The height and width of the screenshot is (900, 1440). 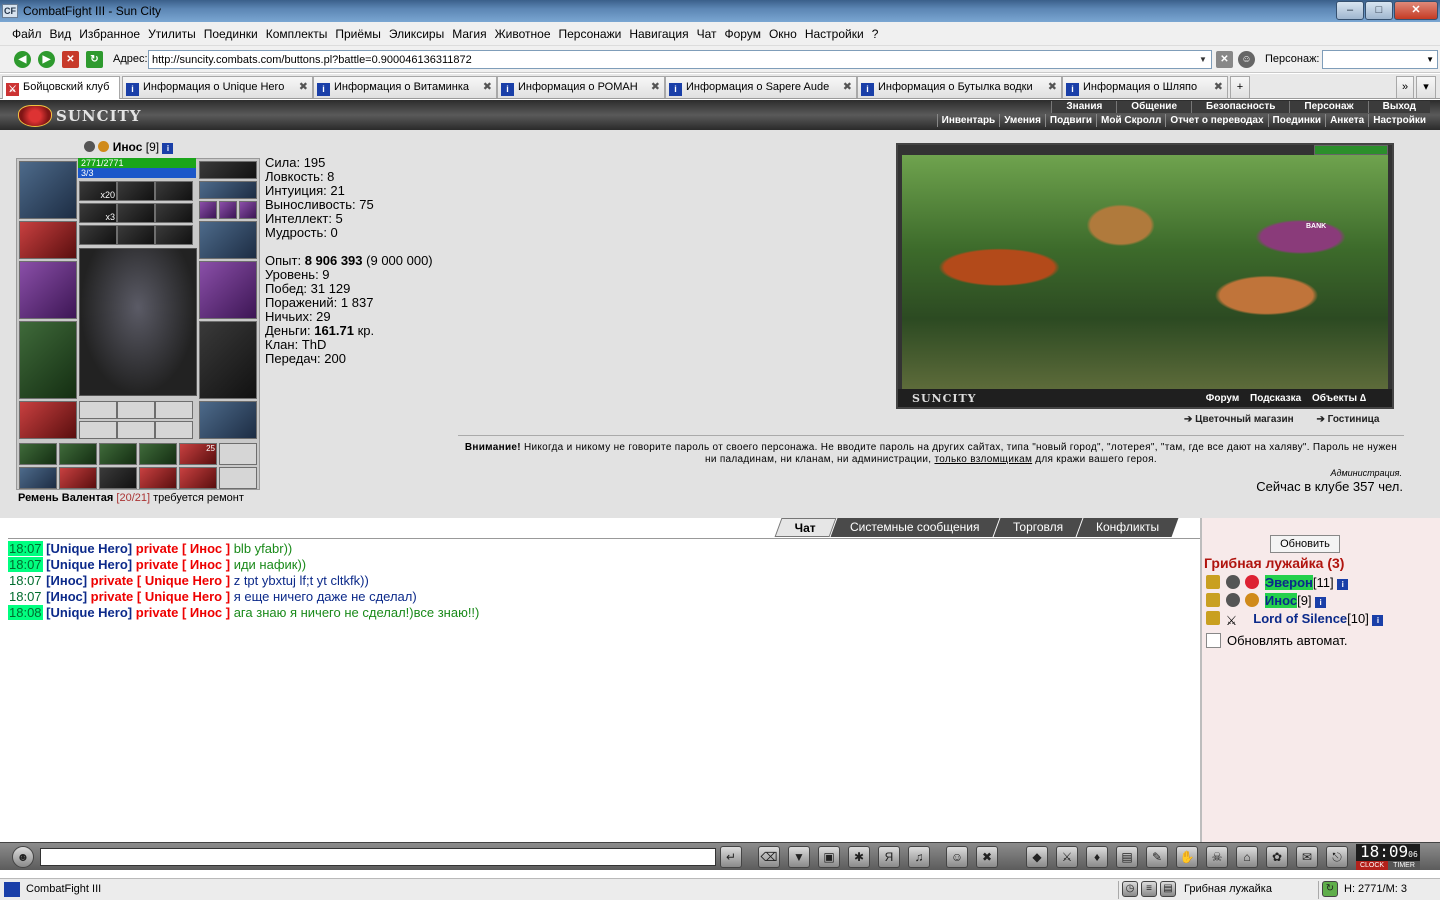 I want to click on house-icon: ⌂, so click(x=1247, y=857).